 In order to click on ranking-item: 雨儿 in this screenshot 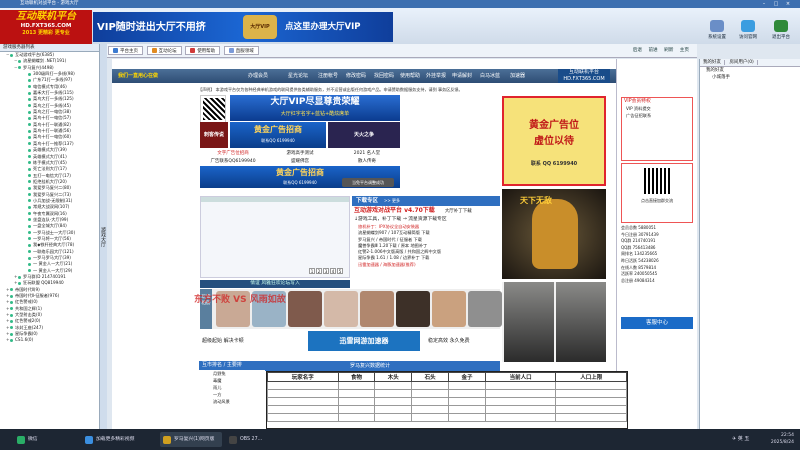, I will do `click(232, 387)`.